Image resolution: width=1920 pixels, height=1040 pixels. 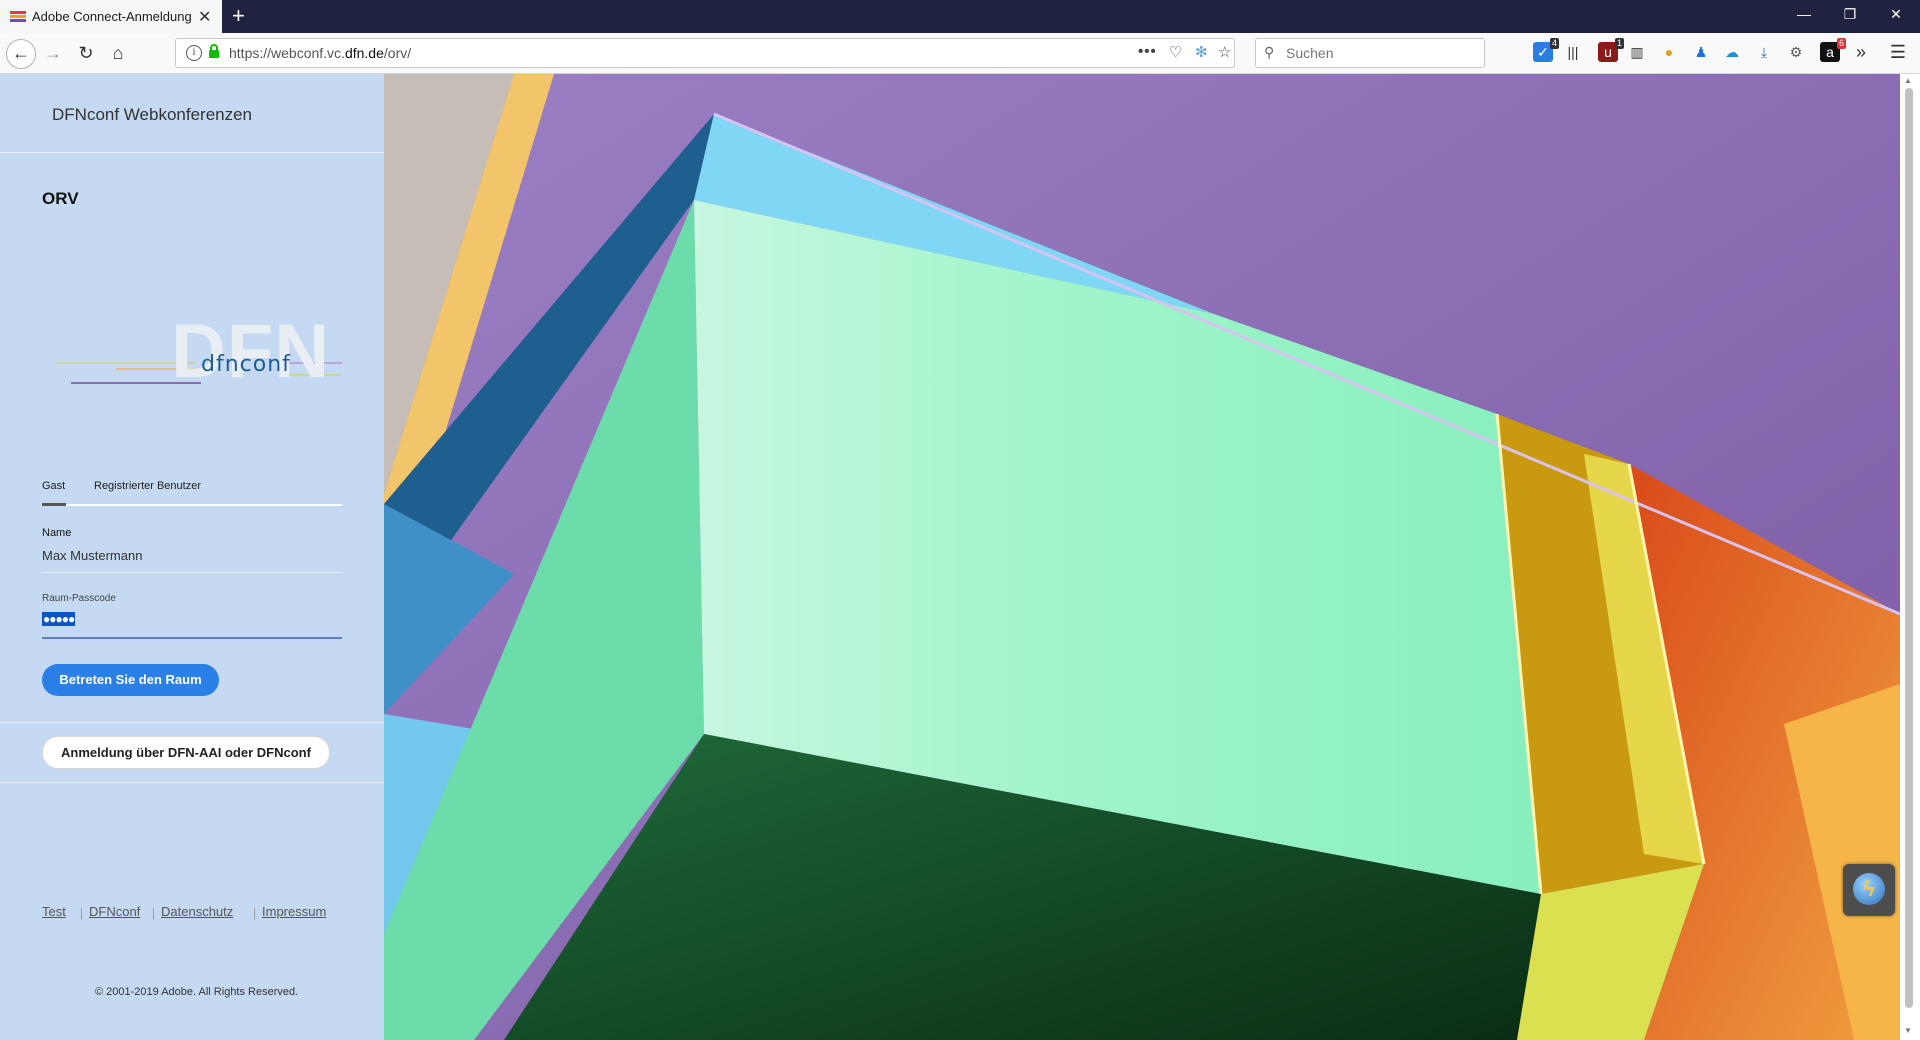 I want to click on extension-10-badge: 6, so click(x=1841, y=43).